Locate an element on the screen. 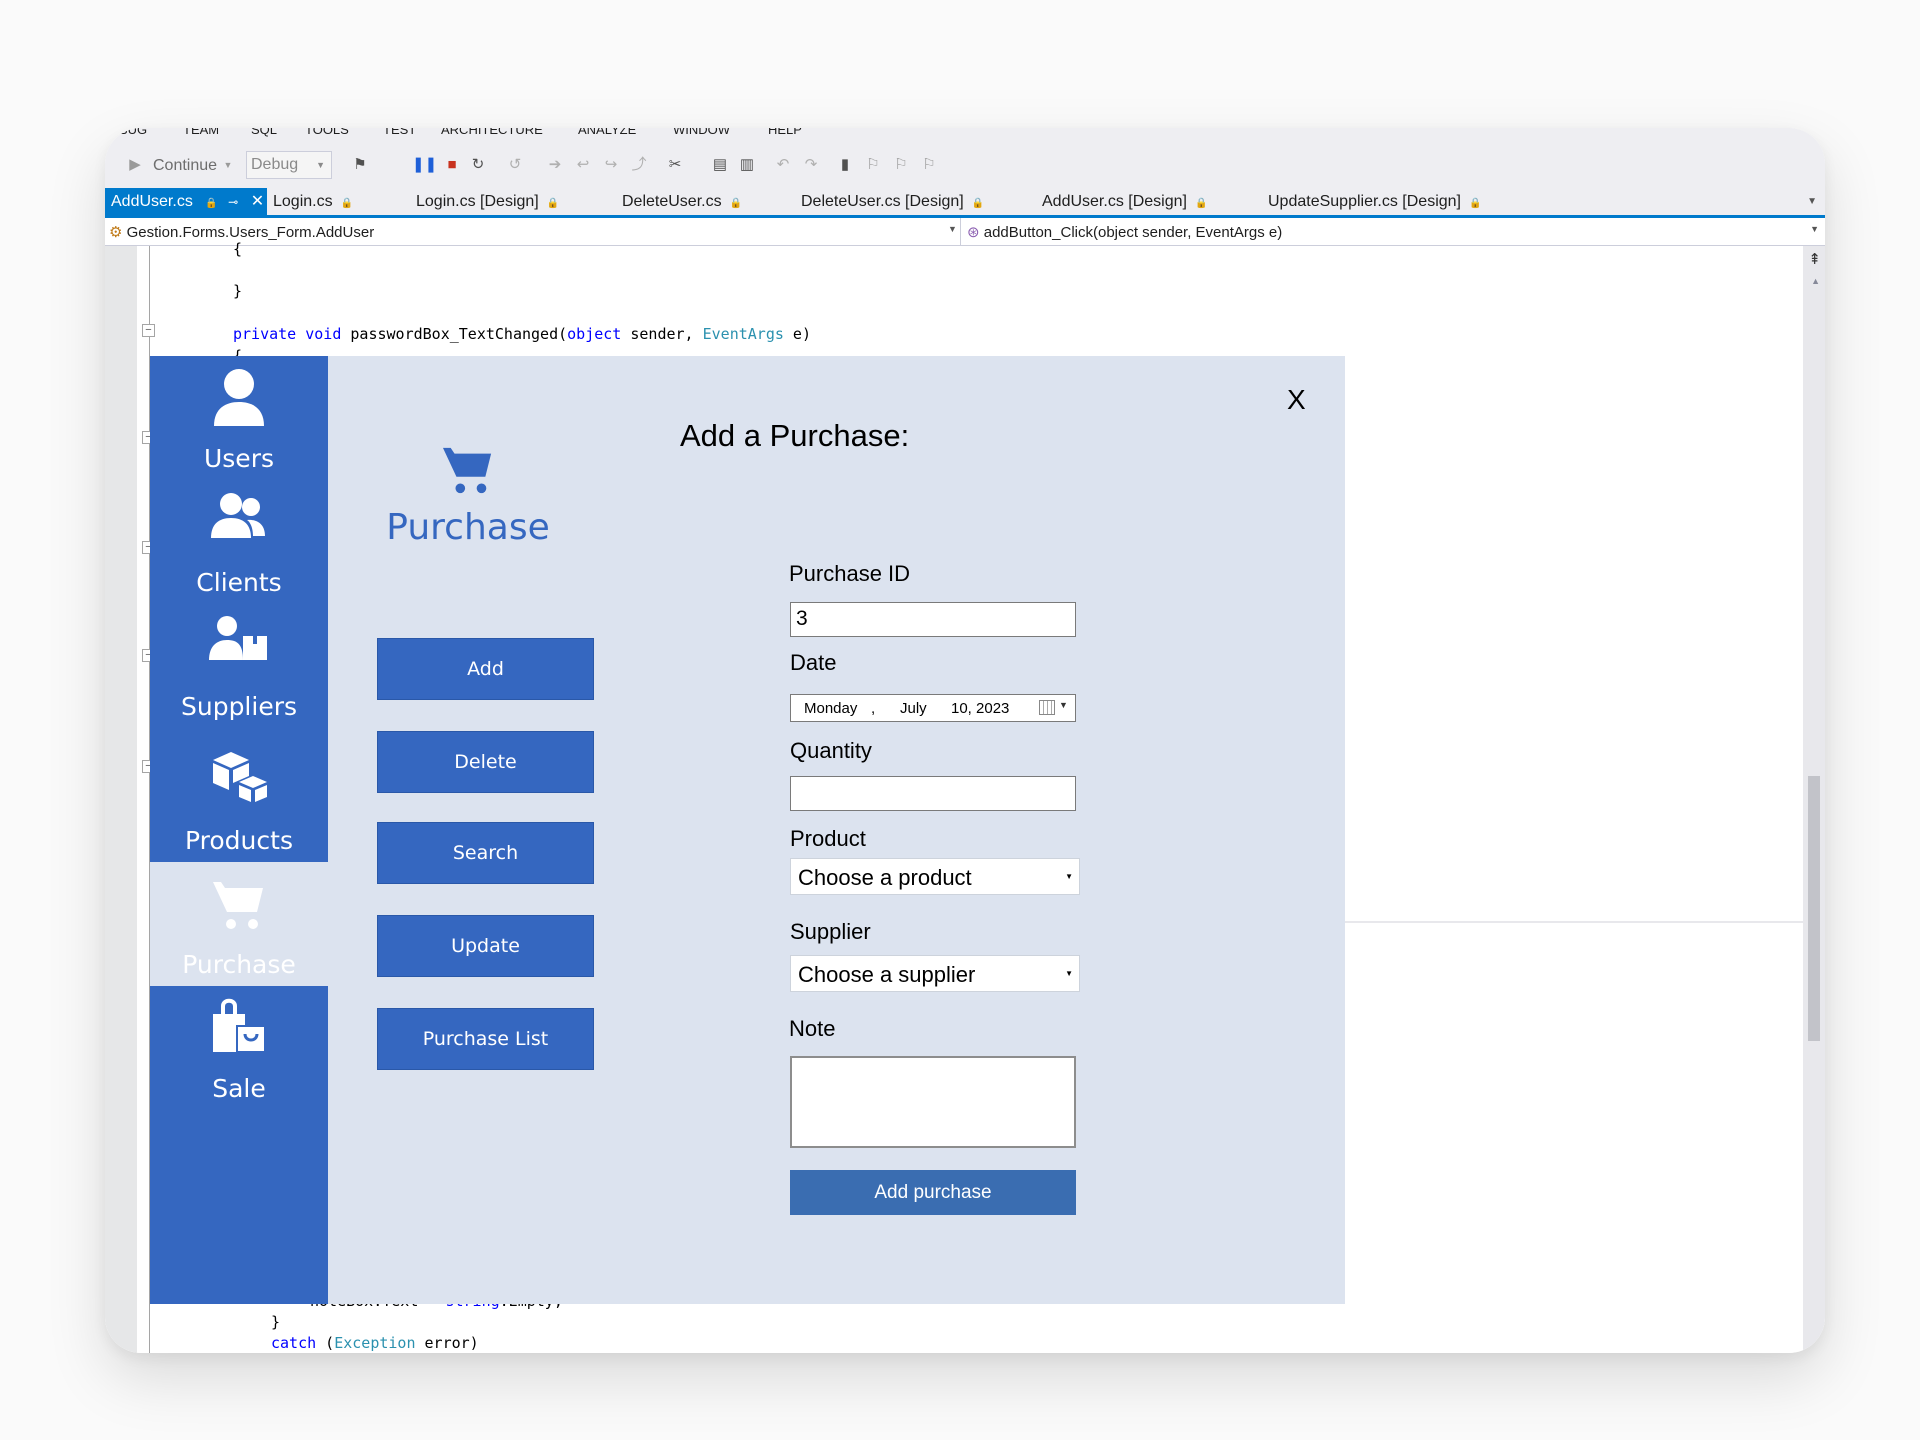 This screenshot has width=1920, height=1440. restart-icon: ↻ is located at coordinates (478, 165).